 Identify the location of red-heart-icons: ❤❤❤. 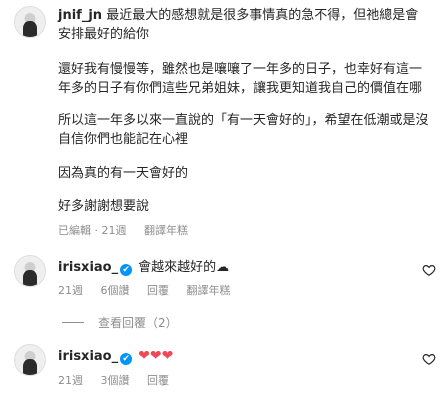
(156, 356).